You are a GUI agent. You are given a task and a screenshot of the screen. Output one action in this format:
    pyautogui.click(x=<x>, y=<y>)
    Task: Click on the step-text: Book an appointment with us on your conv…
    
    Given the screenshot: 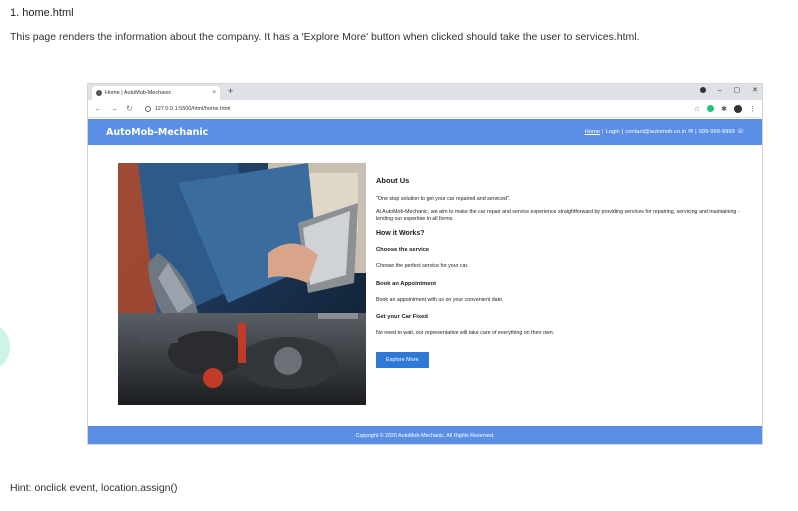 What is the action you would take?
    pyautogui.click(x=440, y=299)
    